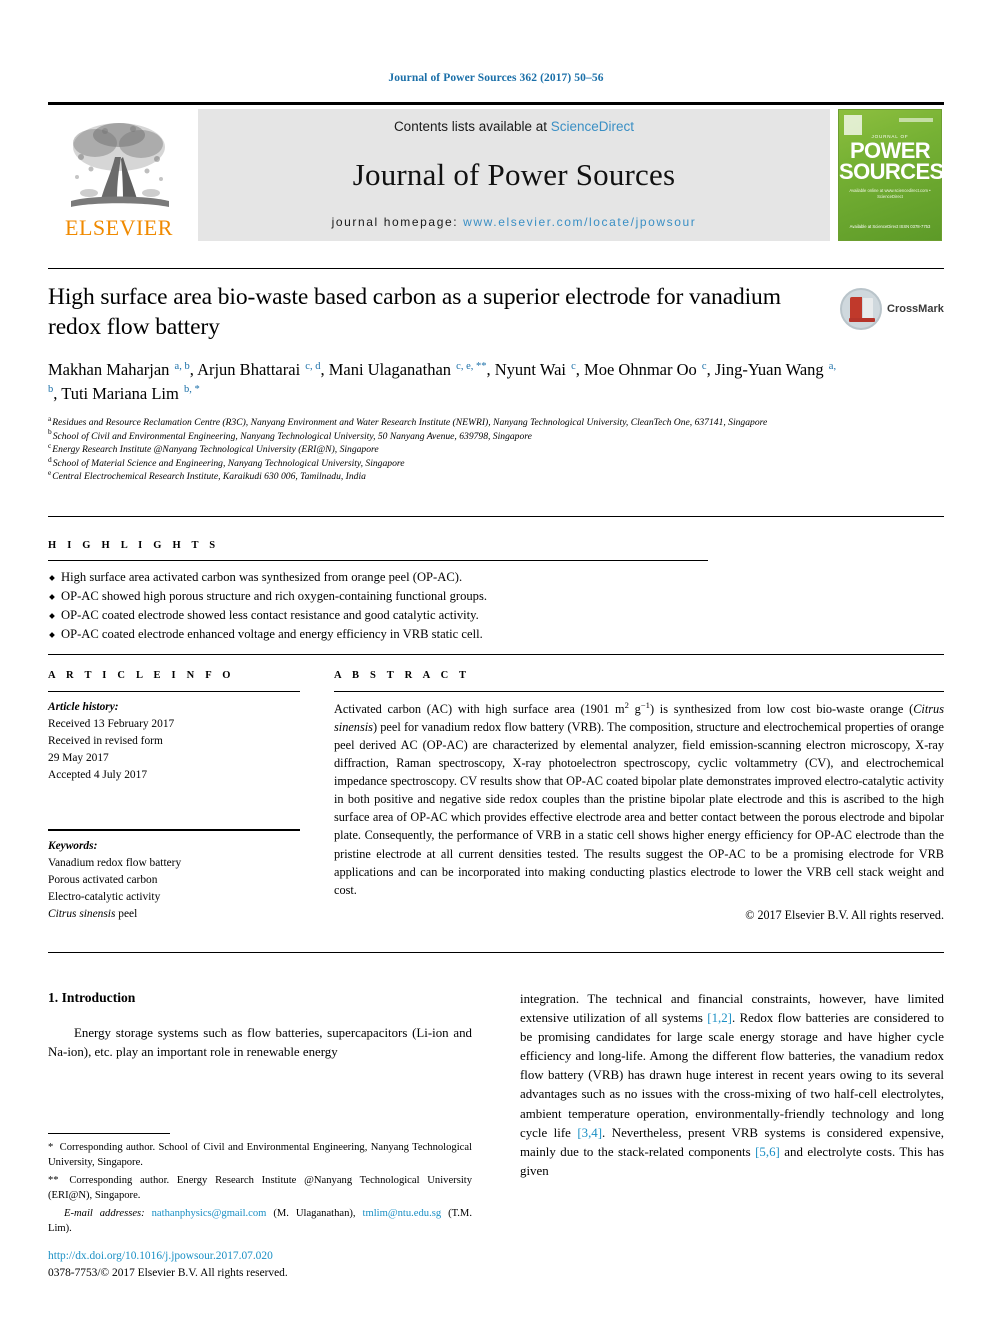 The width and height of the screenshot is (992, 1323). What do you see at coordinates (93, 913) in the screenshot?
I see `keyword-item: Citrus sinensis peel` at bounding box center [93, 913].